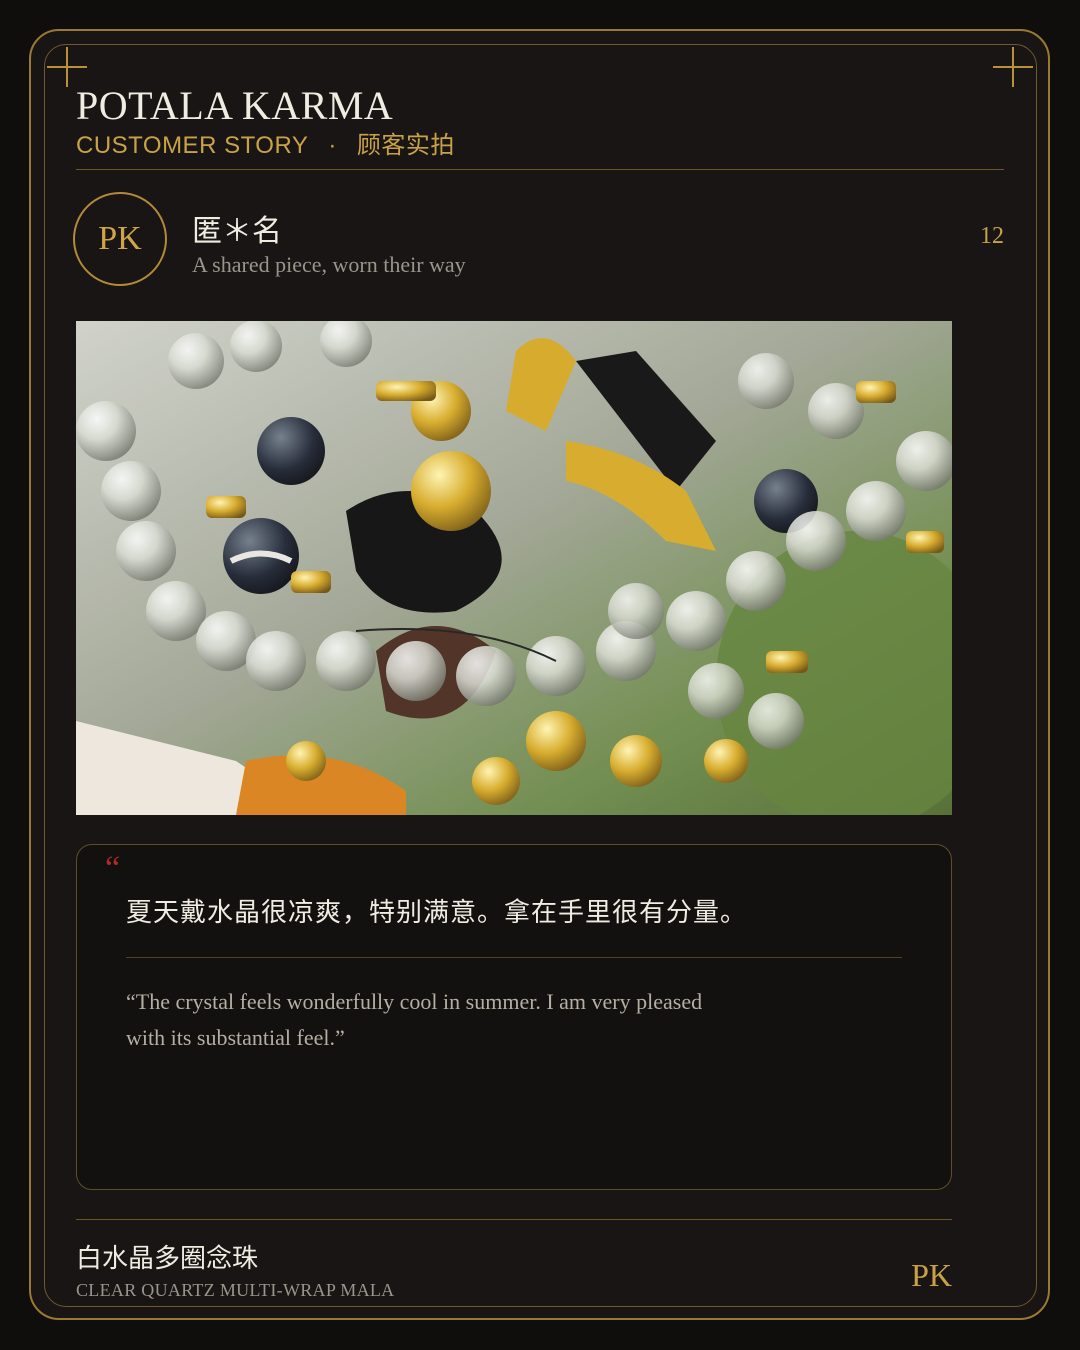 The height and width of the screenshot is (1350, 1080). I want to click on reviewer-tagline: A shared piece, worn their way, so click(329, 265).